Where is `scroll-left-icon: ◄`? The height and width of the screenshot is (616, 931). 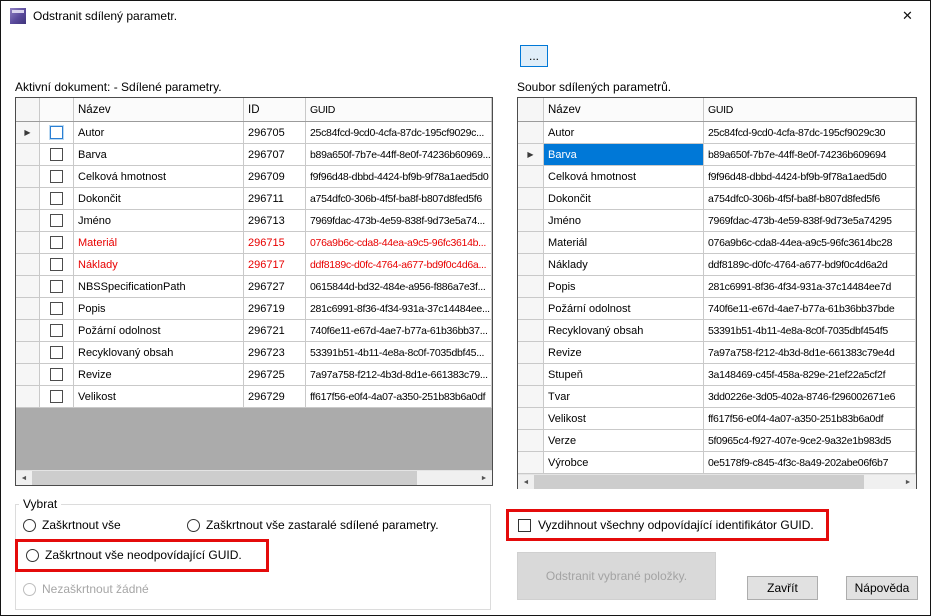 scroll-left-icon: ◄ is located at coordinates (24, 478).